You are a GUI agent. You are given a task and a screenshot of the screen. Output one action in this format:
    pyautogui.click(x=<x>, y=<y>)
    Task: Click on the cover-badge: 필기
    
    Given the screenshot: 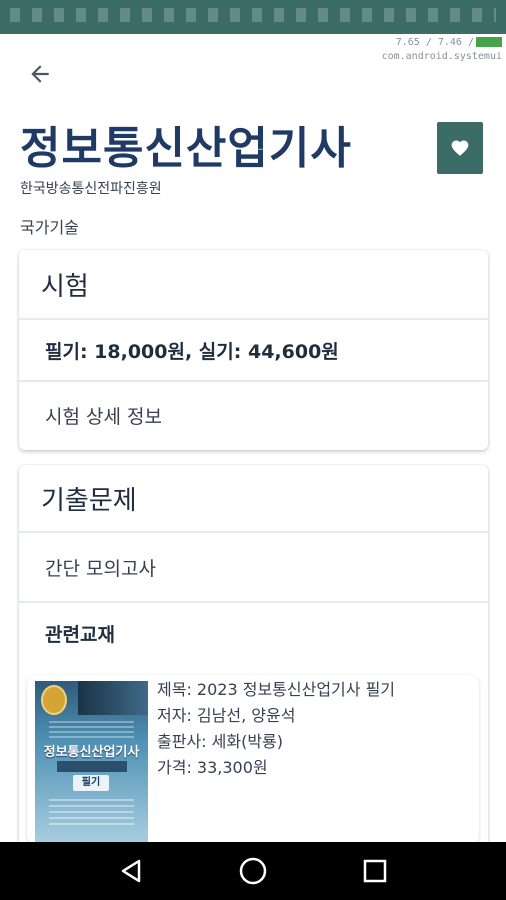 What is the action you would take?
    pyautogui.click(x=91, y=783)
    